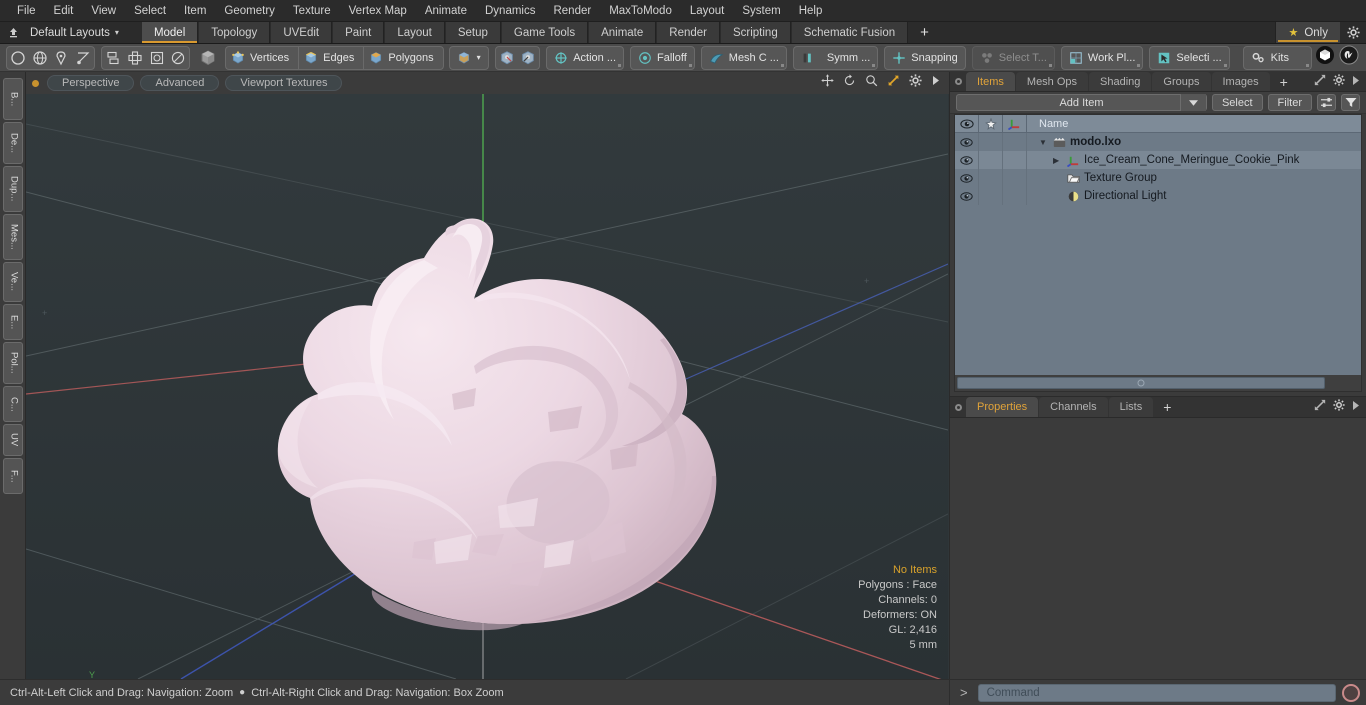  Describe the element at coordinates (1284, 81) in the screenshot. I see `add-items-tab-button: +` at that location.